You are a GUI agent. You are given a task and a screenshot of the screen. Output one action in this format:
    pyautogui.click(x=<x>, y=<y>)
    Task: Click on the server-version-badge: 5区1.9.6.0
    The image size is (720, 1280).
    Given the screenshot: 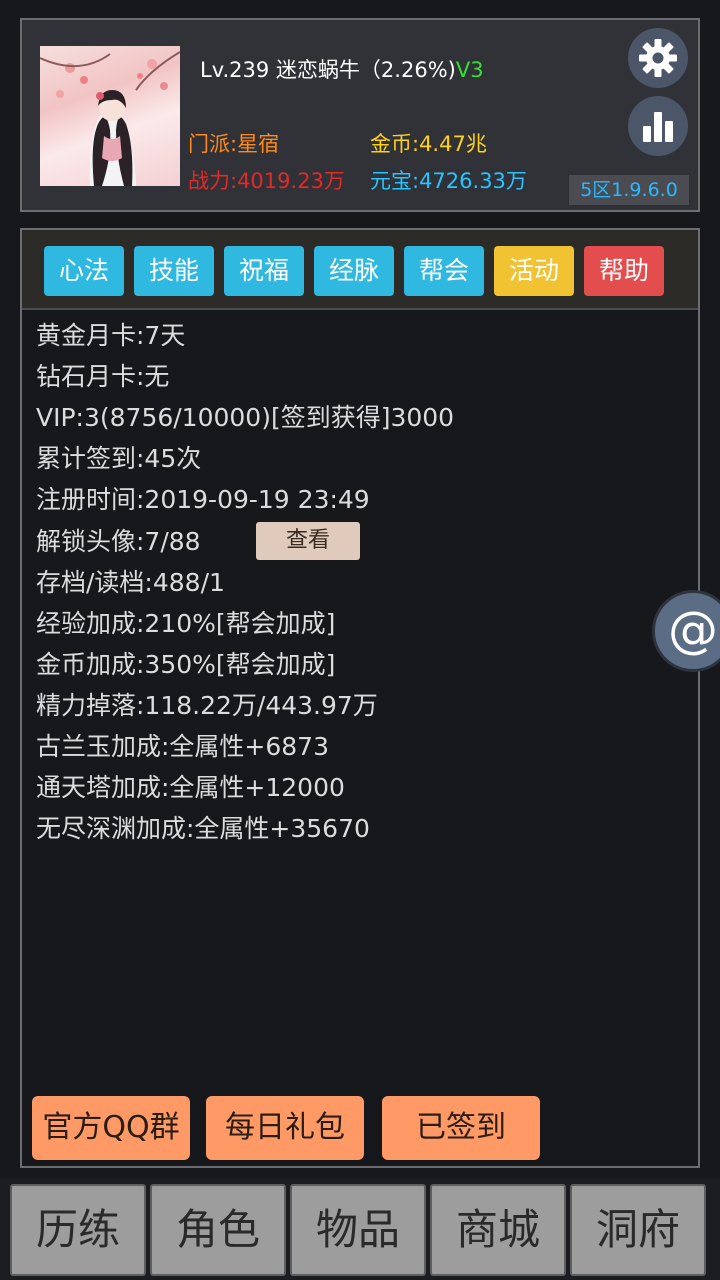 What is the action you would take?
    pyautogui.click(x=629, y=190)
    